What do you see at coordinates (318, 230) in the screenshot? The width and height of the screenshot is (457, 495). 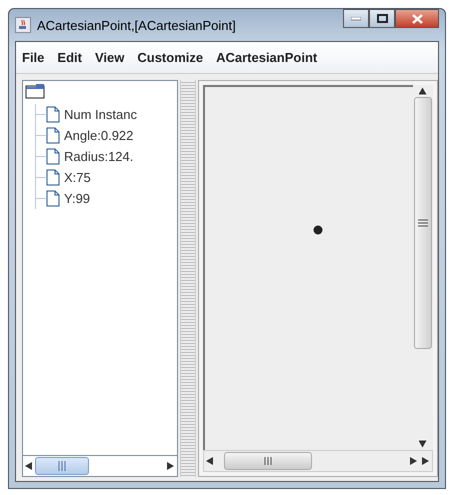 I see `point-marker` at bounding box center [318, 230].